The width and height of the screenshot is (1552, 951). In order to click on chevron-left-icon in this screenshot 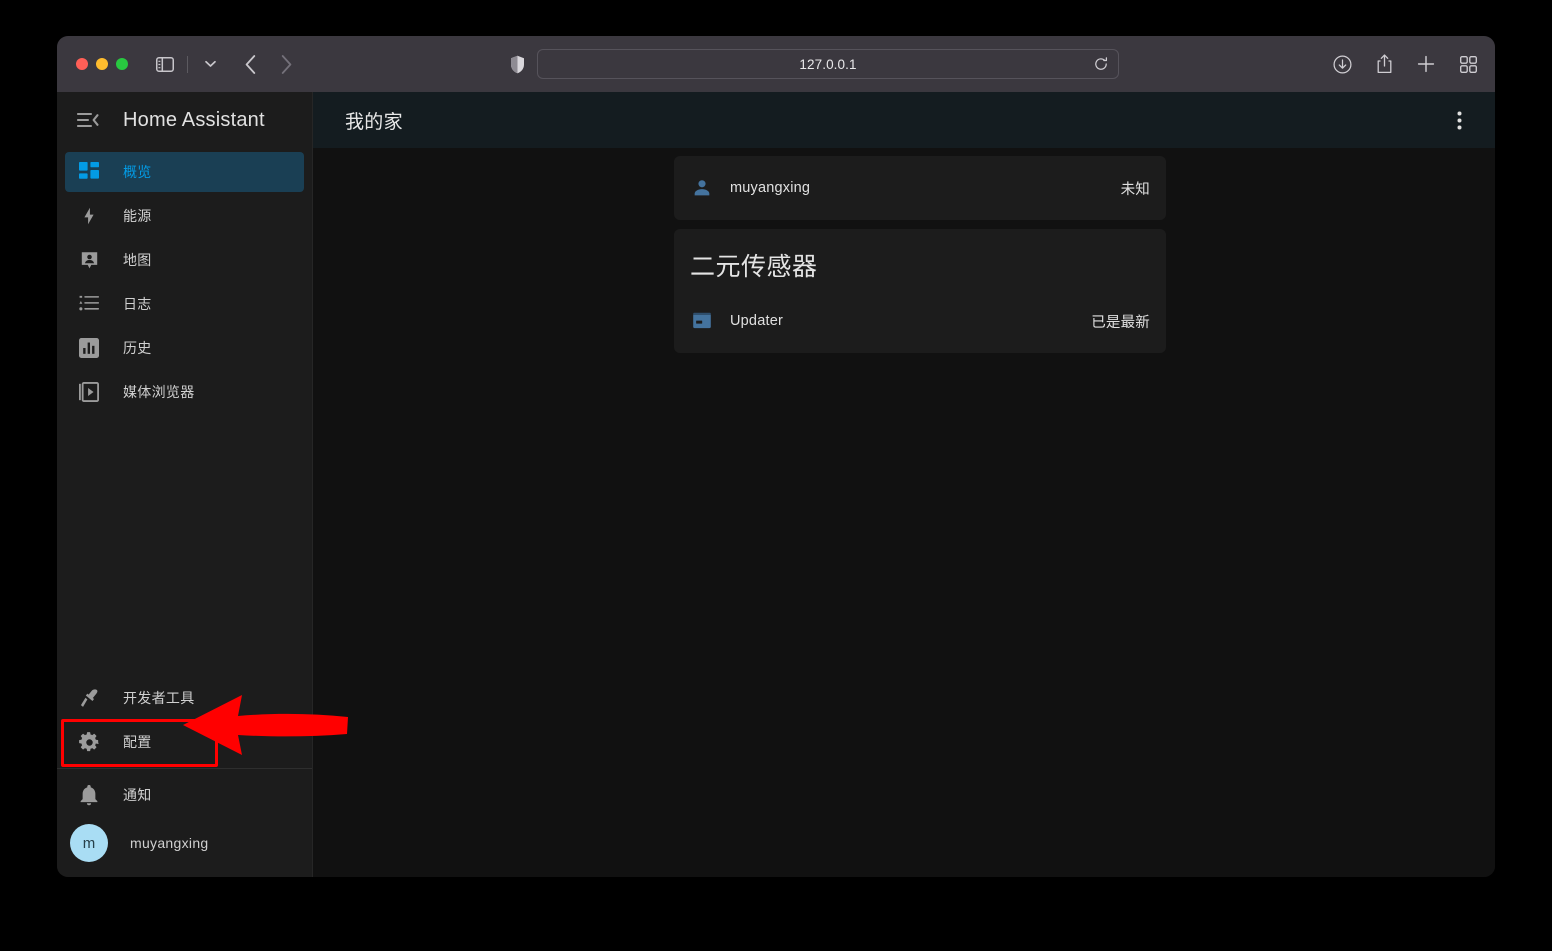, I will do `click(250, 64)`.